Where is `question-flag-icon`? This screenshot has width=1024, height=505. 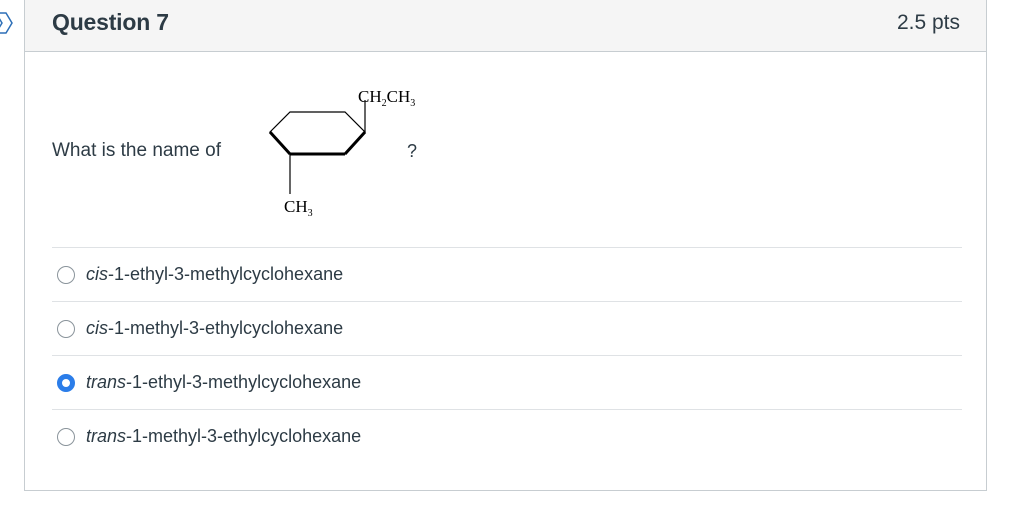
question-flag-icon is located at coordinates (8, 23).